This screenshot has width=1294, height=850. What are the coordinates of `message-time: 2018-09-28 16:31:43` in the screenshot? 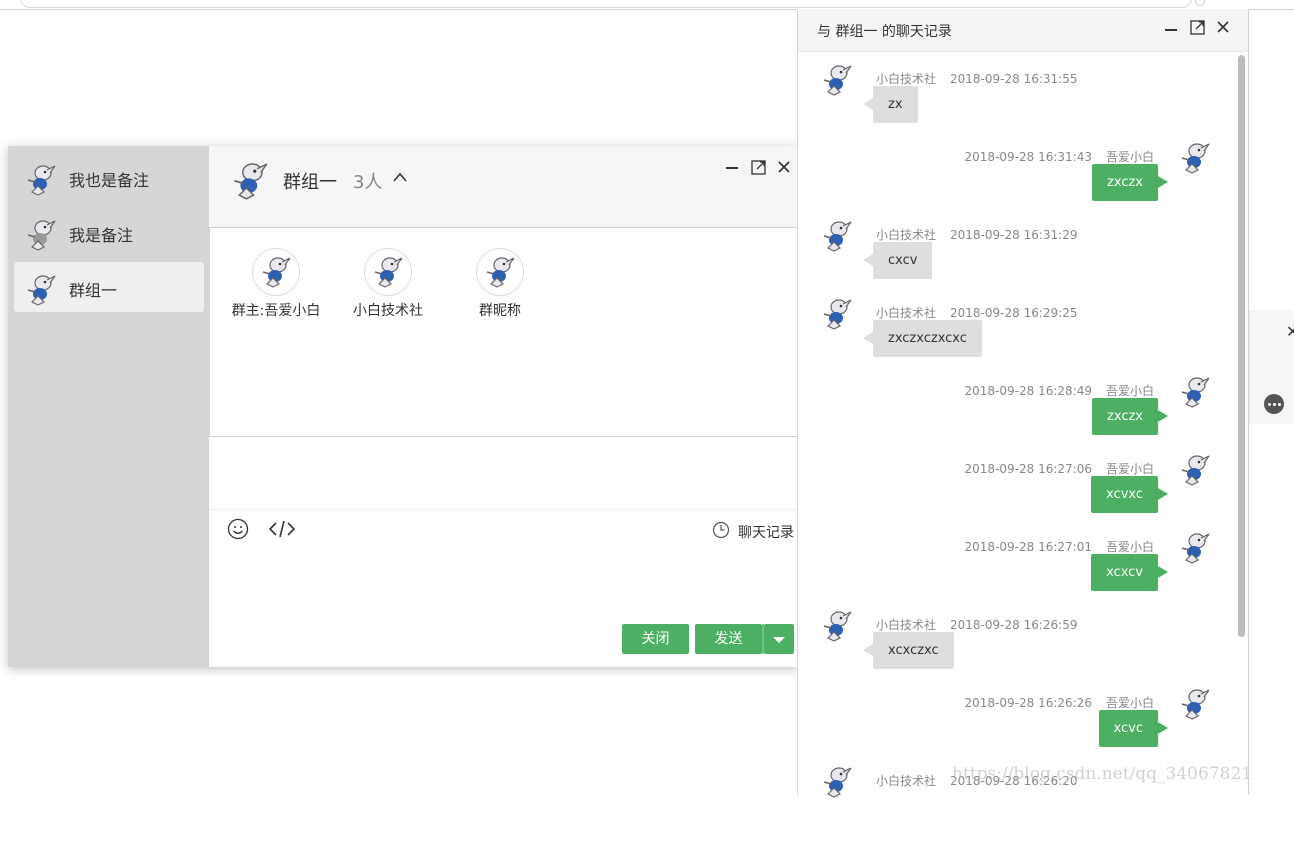 It's located at (1028, 157).